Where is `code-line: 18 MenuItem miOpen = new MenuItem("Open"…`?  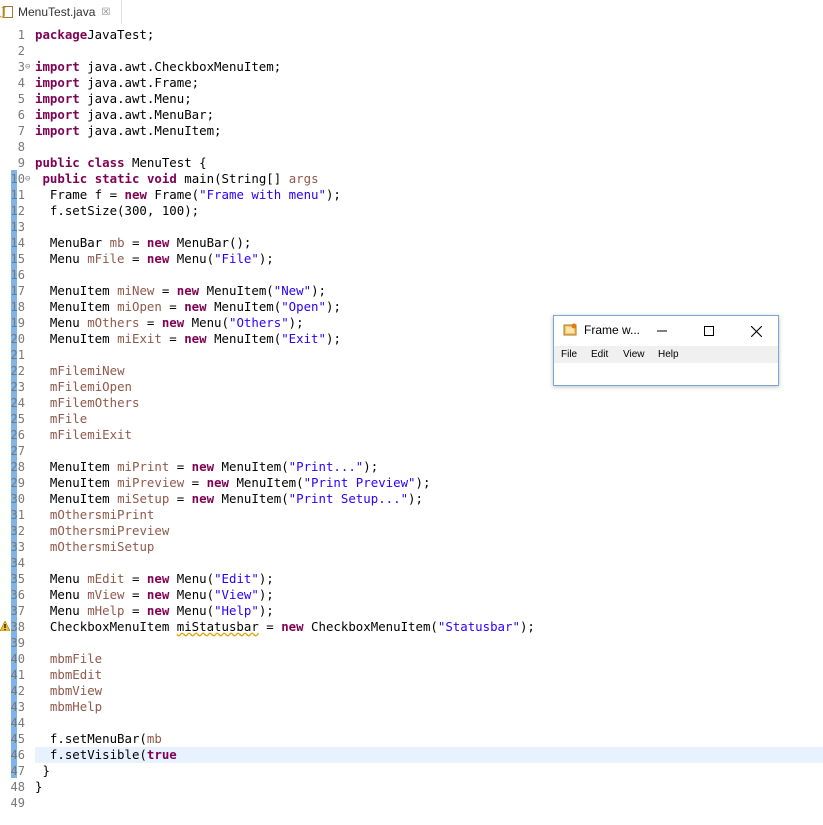
code-line: 18 MenuItem miOpen = new MenuItem("Open"… is located at coordinates (411, 307).